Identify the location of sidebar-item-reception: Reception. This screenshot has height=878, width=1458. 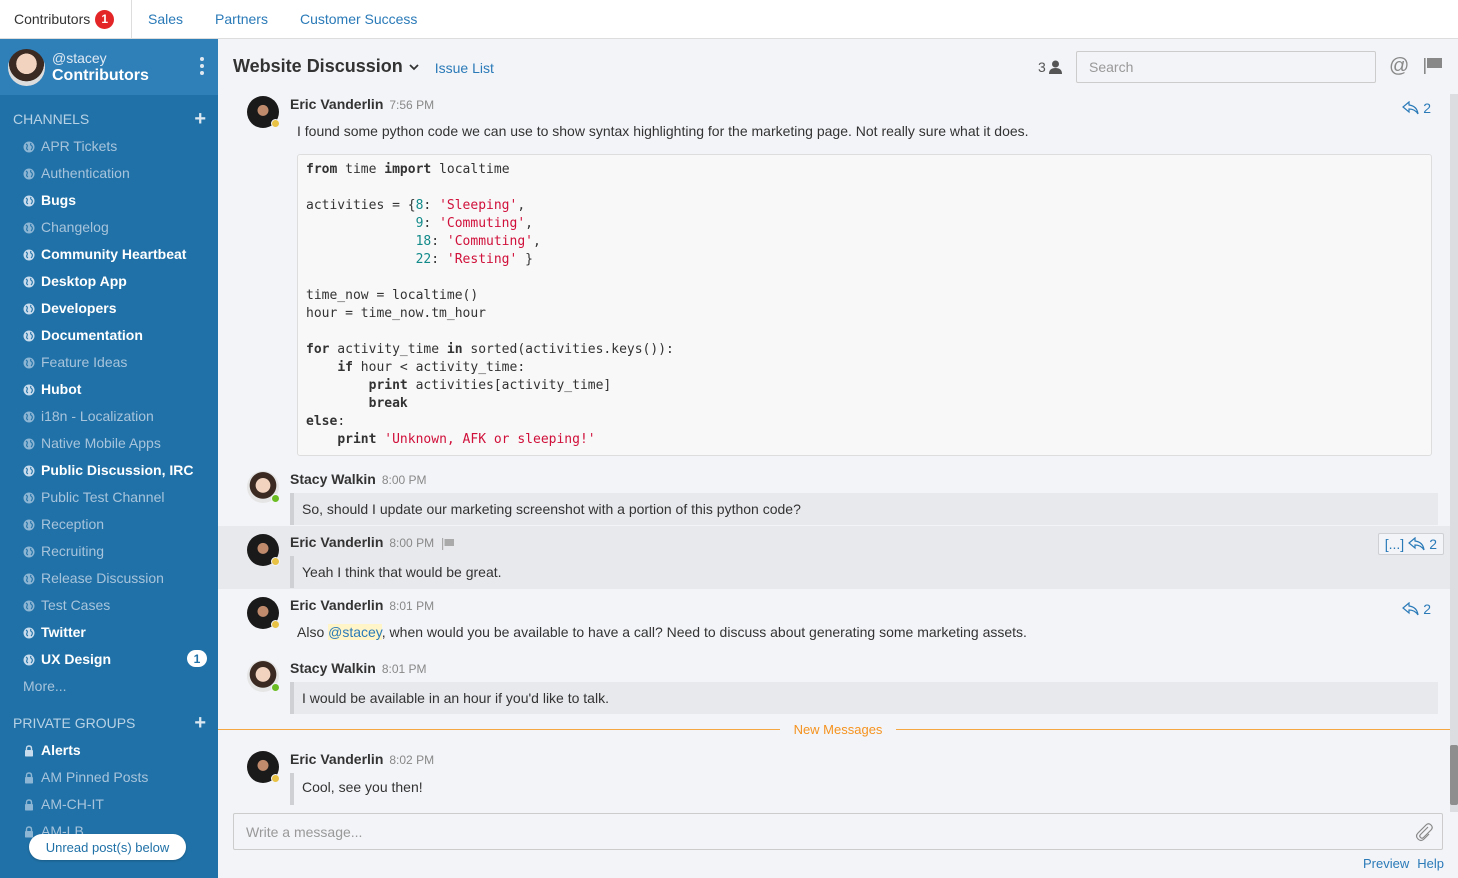
(109, 523).